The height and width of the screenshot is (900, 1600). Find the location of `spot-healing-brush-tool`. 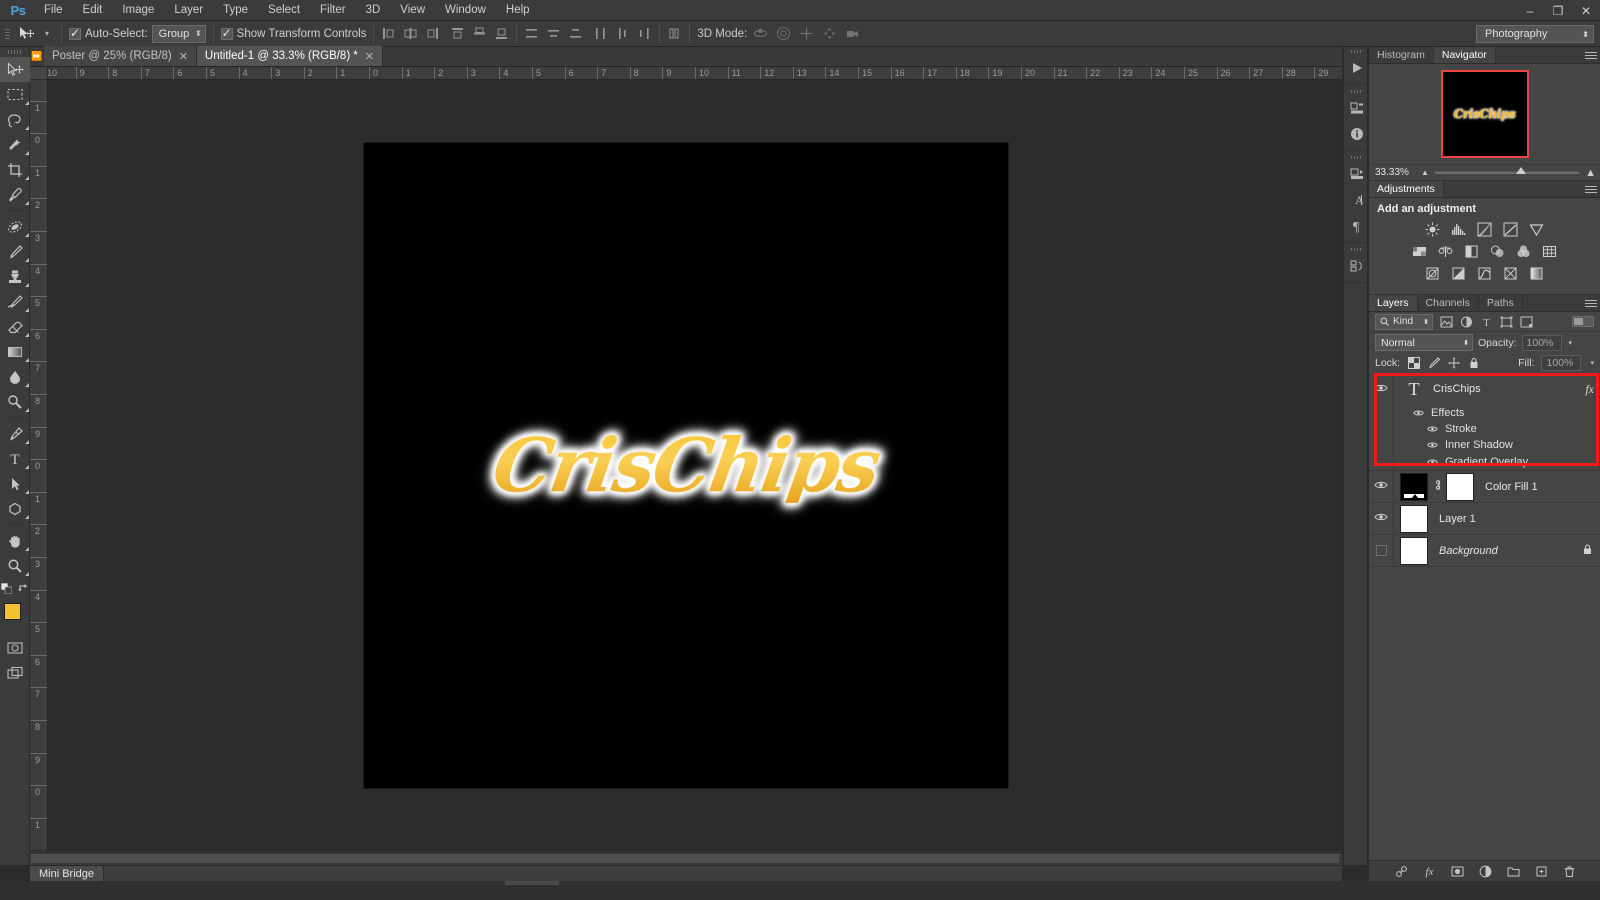

spot-healing-brush-tool is located at coordinates (15, 226).